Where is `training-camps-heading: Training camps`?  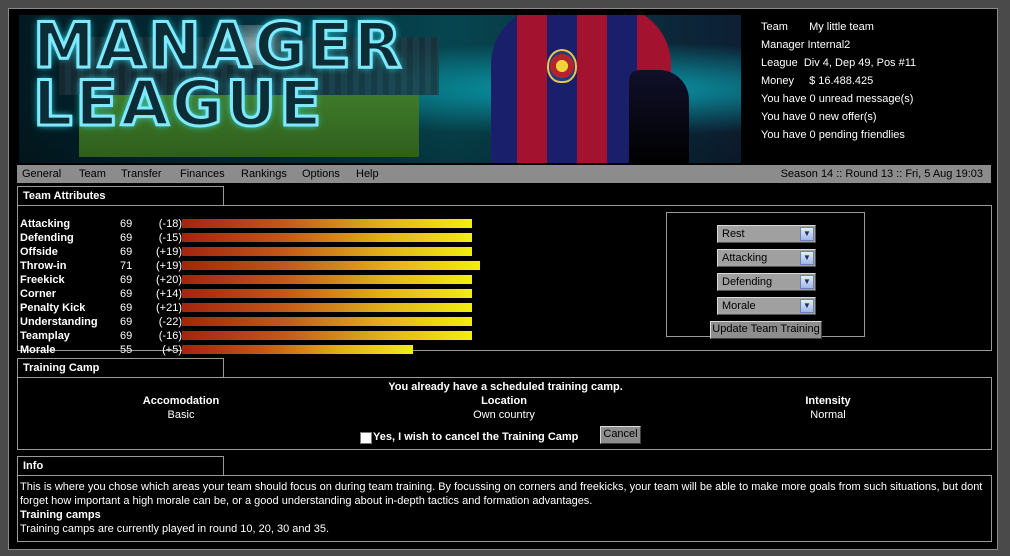 training-camps-heading: Training camps is located at coordinates (60, 515).